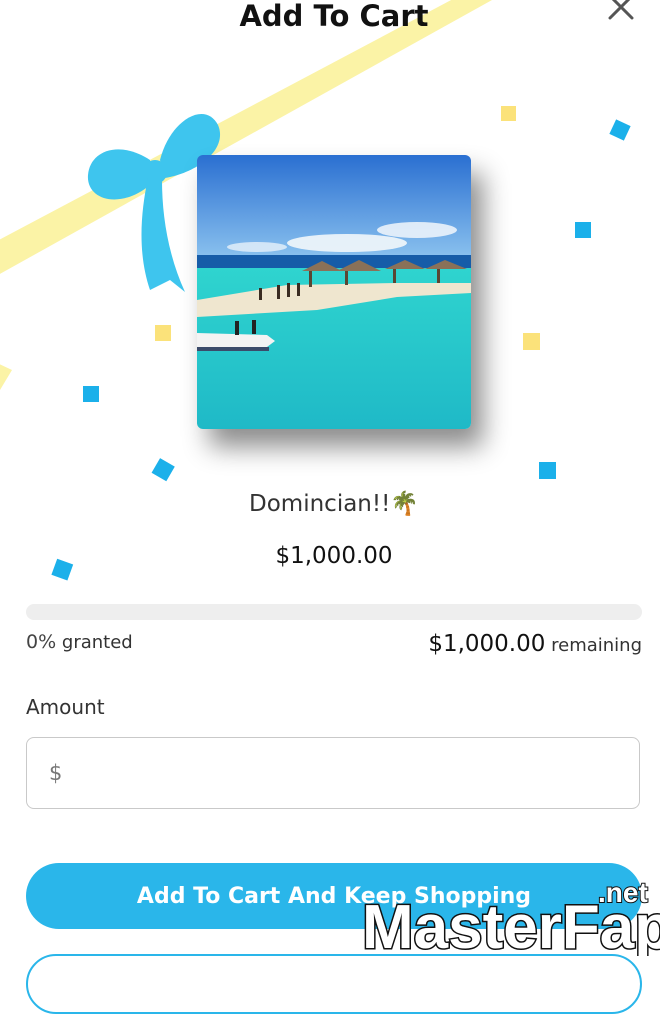  I want to click on secondary-button, so click(334, 984).